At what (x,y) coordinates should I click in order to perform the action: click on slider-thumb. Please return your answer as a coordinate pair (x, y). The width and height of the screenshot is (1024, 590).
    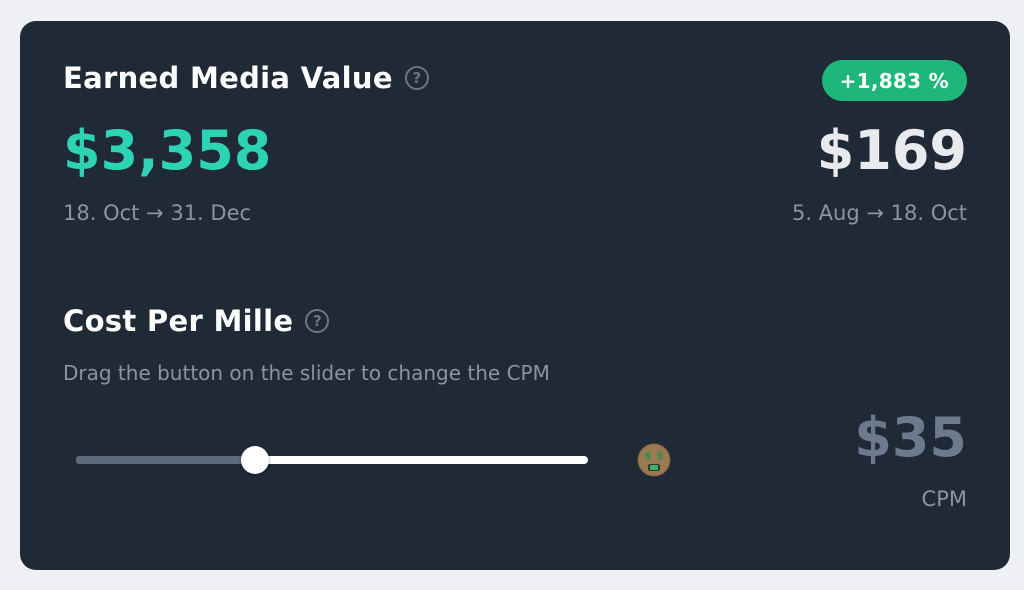
    Looking at the image, I should click on (255, 460).